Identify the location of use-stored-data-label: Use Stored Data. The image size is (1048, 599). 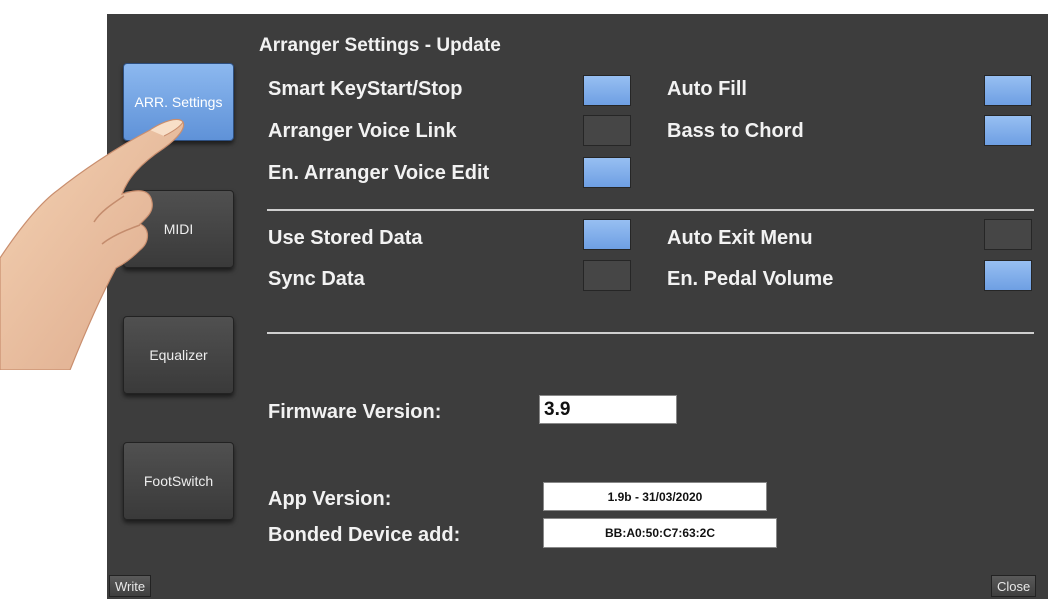
(345, 238).